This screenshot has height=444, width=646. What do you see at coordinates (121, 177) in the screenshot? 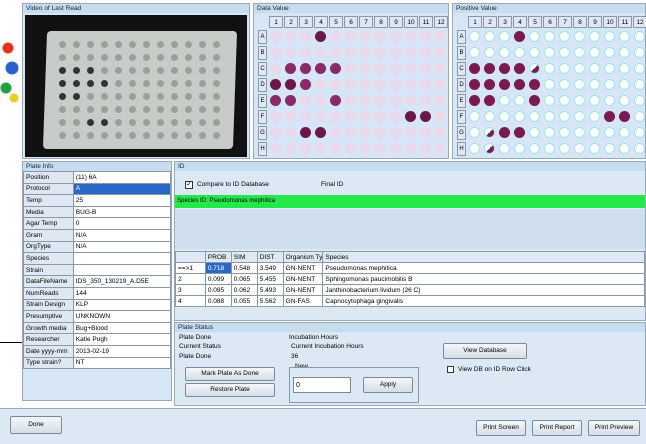
I see `info-value: (11) 6A` at bounding box center [121, 177].